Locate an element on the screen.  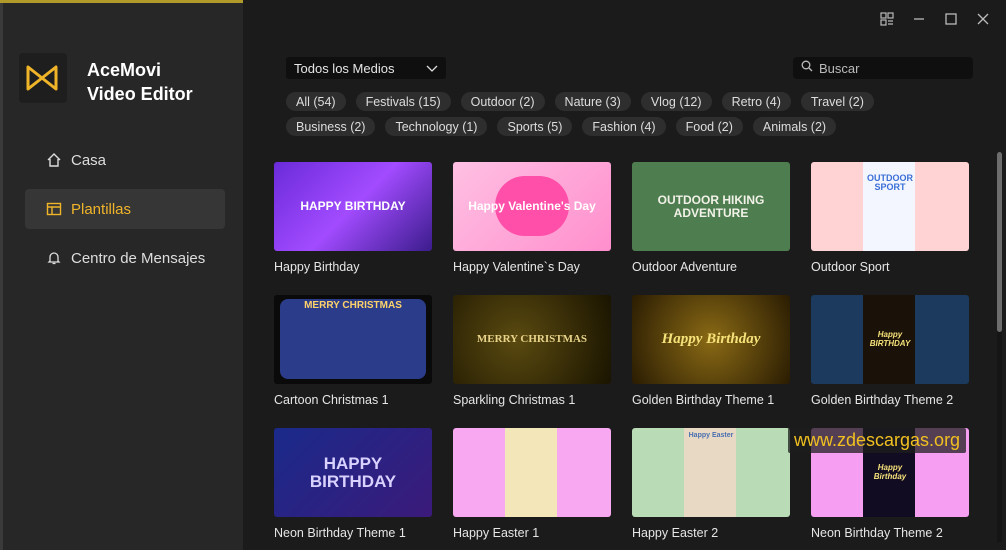
template-title: Sparkling Christmas 1 is located at coordinates (514, 400).